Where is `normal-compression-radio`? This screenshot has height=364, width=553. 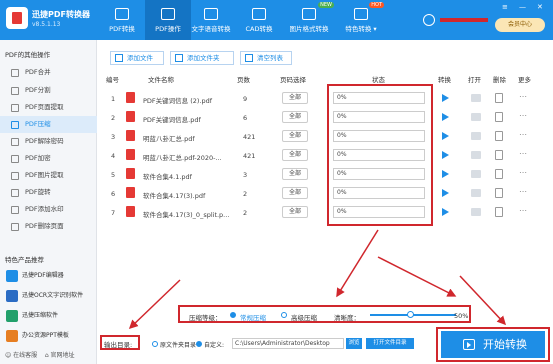 normal-compression-radio is located at coordinates (233, 315).